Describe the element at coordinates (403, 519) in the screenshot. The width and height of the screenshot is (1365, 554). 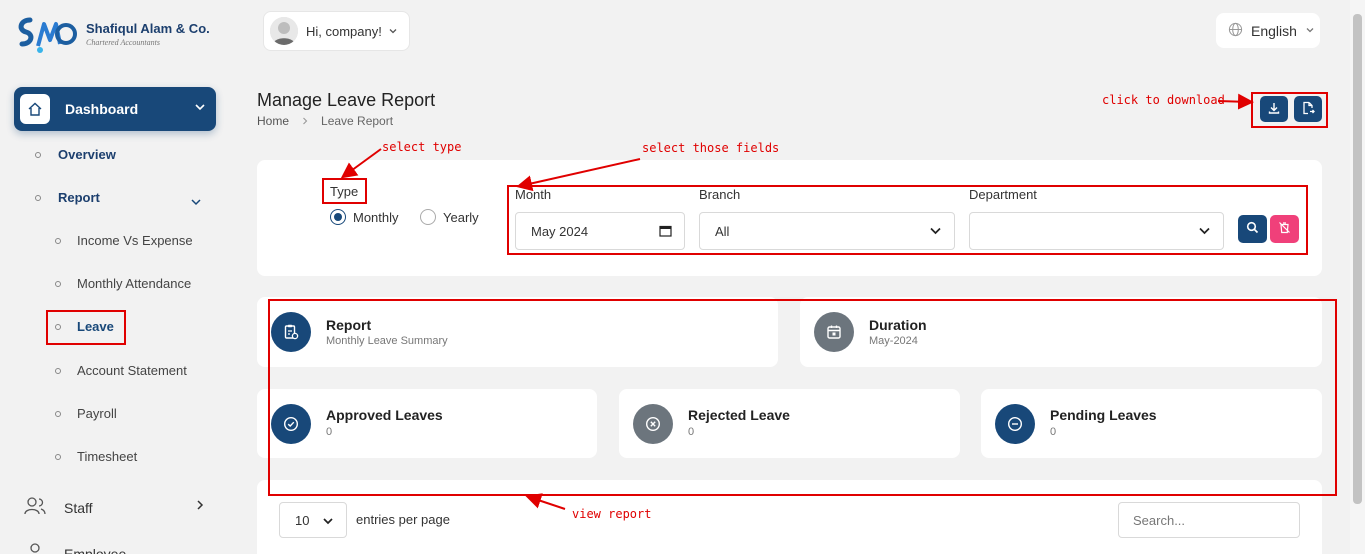
I see `entries-per-page-label: entries per page` at that location.